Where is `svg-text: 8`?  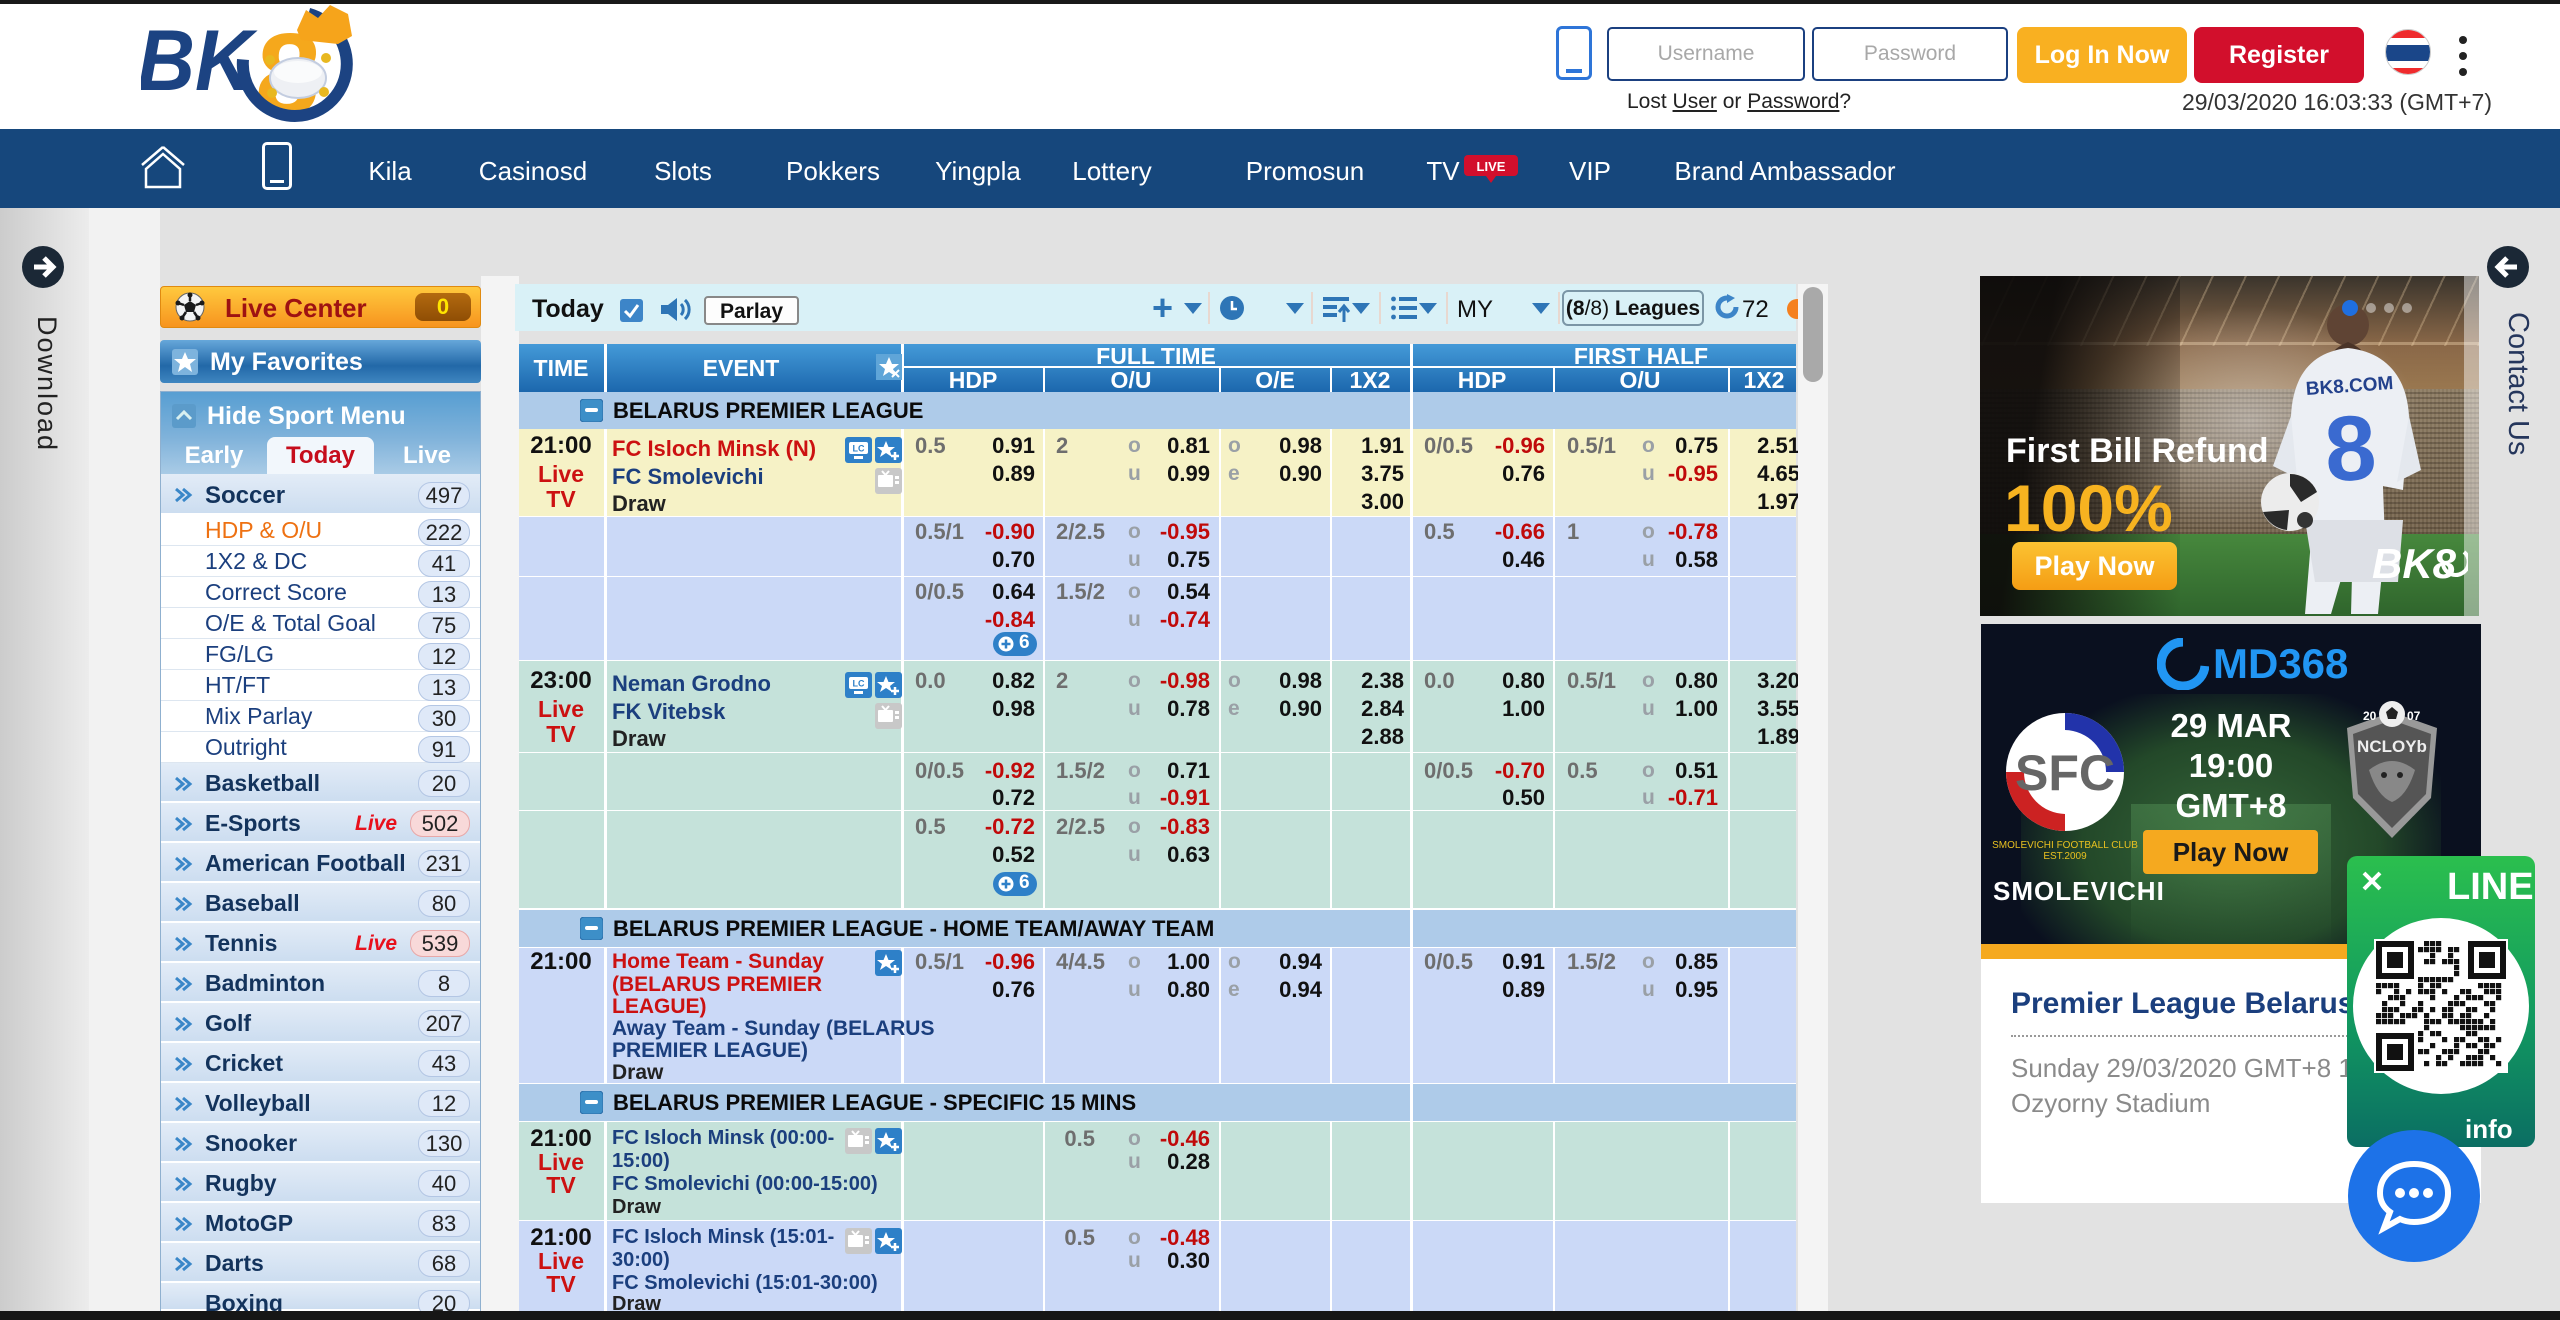 svg-text: 8 is located at coordinates (2350, 449).